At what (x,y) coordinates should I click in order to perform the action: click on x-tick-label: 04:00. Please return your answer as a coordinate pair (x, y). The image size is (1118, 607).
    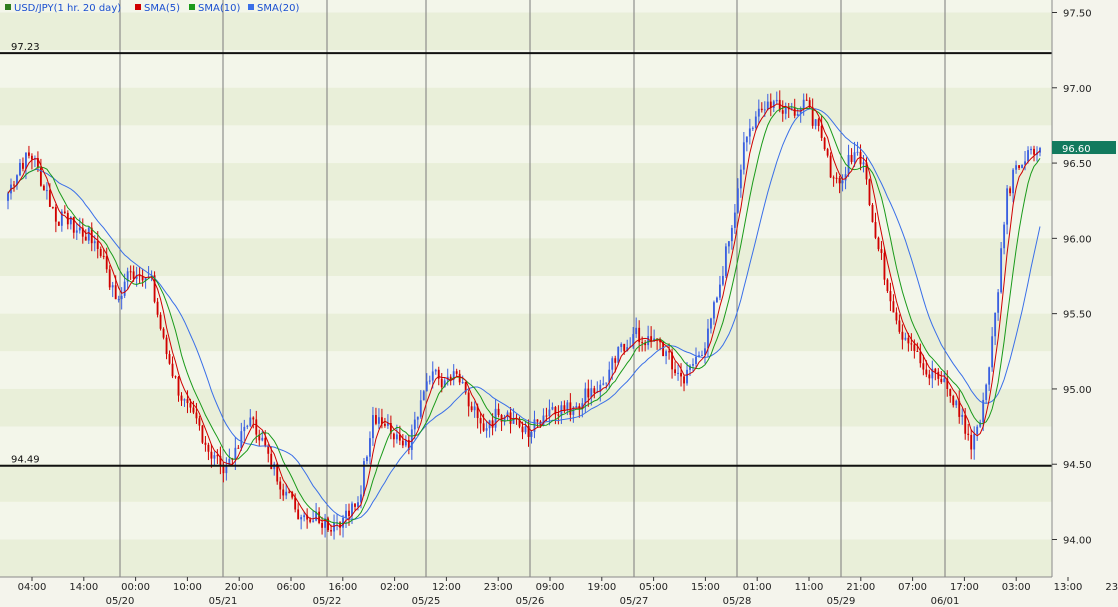
    Looking at the image, I should click on (32, 587).